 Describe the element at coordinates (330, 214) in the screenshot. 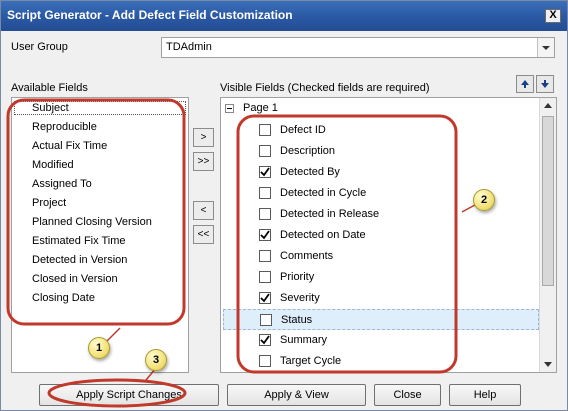

I see `field-label: Detected in Release` at that location.